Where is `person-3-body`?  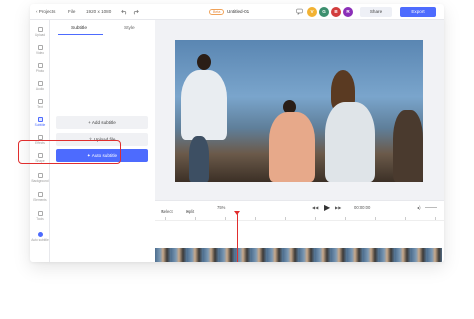 person-3-body is located at coordinates (350, 142).